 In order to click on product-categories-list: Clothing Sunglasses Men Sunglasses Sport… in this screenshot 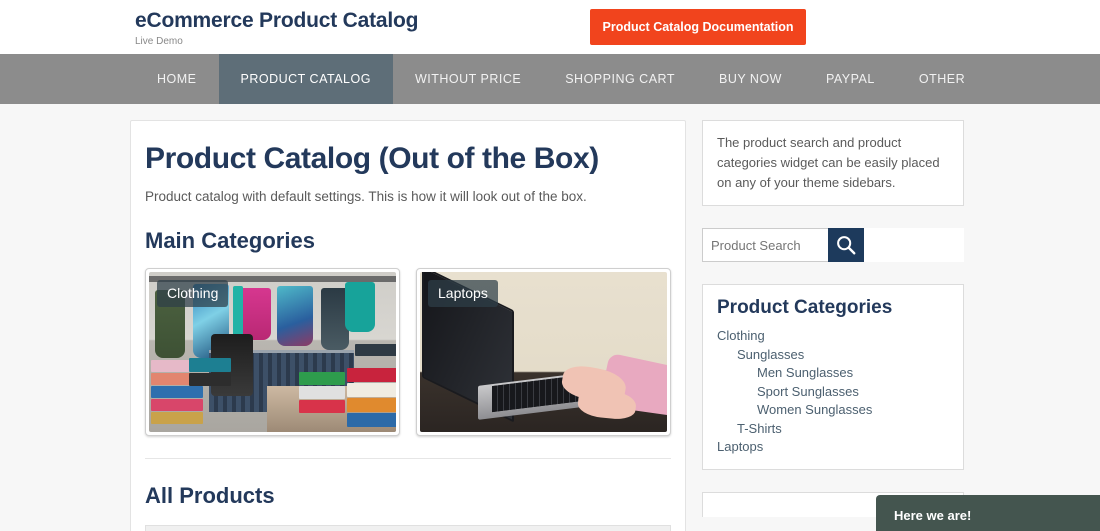, I will do `click(833, 392)`.